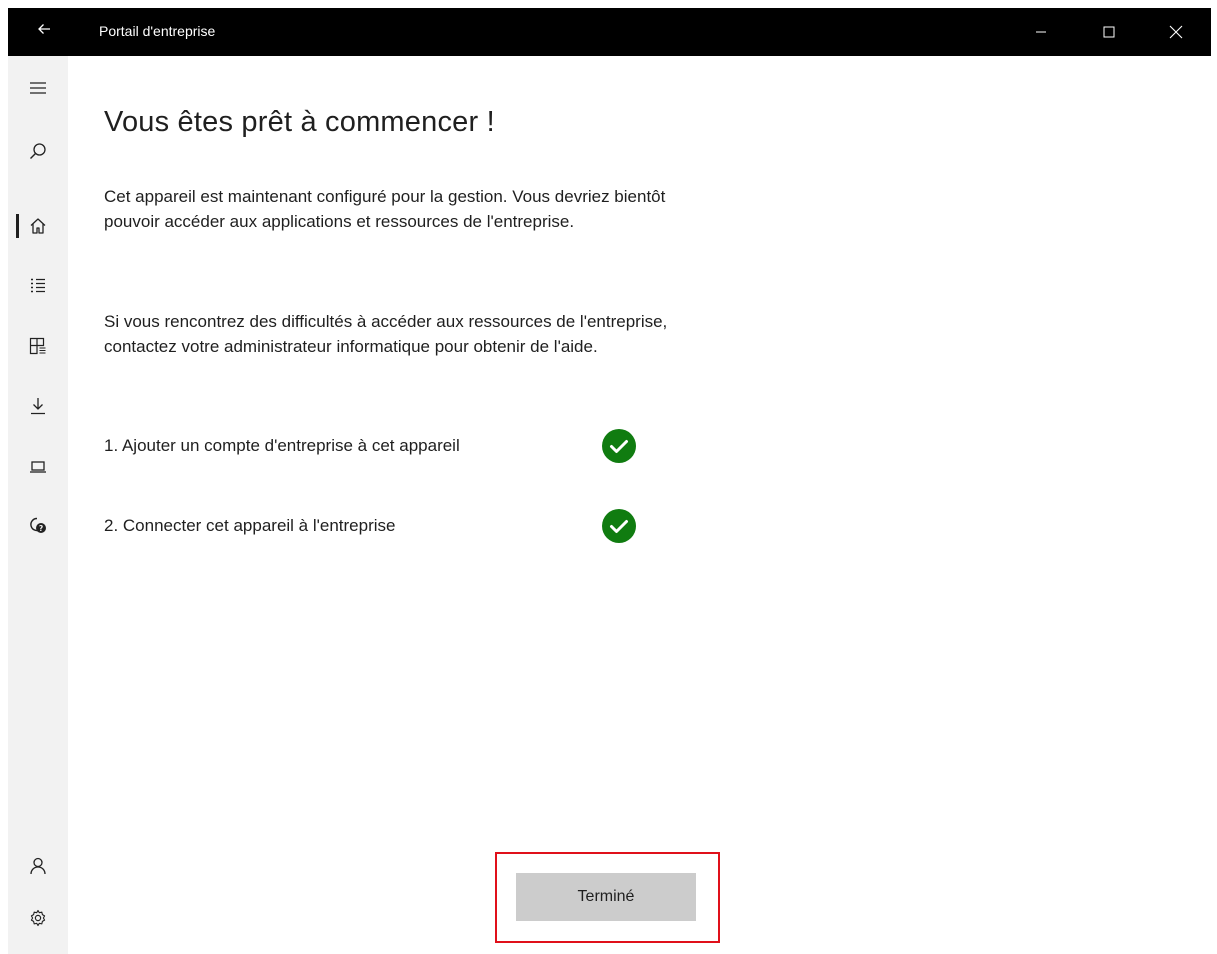 This screenshot has width=1217, height=954. Describe the element at coordinates (38, 226) in the screenshot. I see `home-icon` at that location.